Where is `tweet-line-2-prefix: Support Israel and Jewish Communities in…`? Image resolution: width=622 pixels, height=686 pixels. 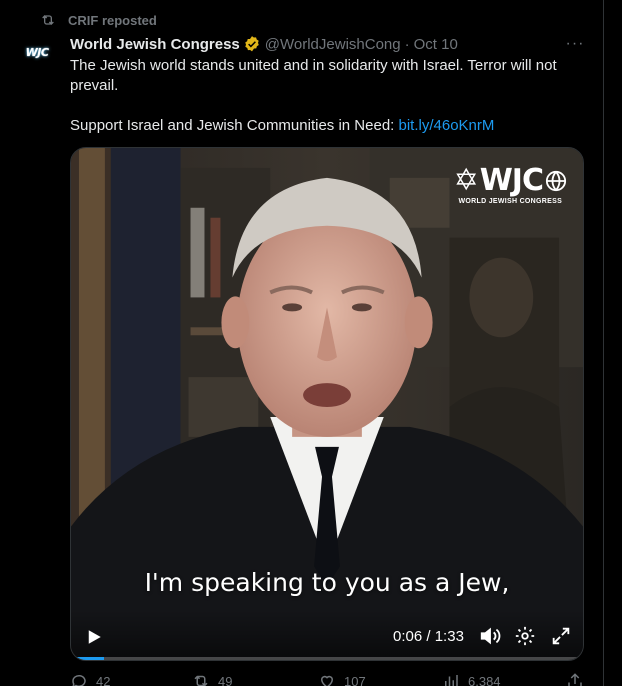
tweet-line-2-prefix: Support Israel and Jewish Communities in… is located at coordinates (234, 125).